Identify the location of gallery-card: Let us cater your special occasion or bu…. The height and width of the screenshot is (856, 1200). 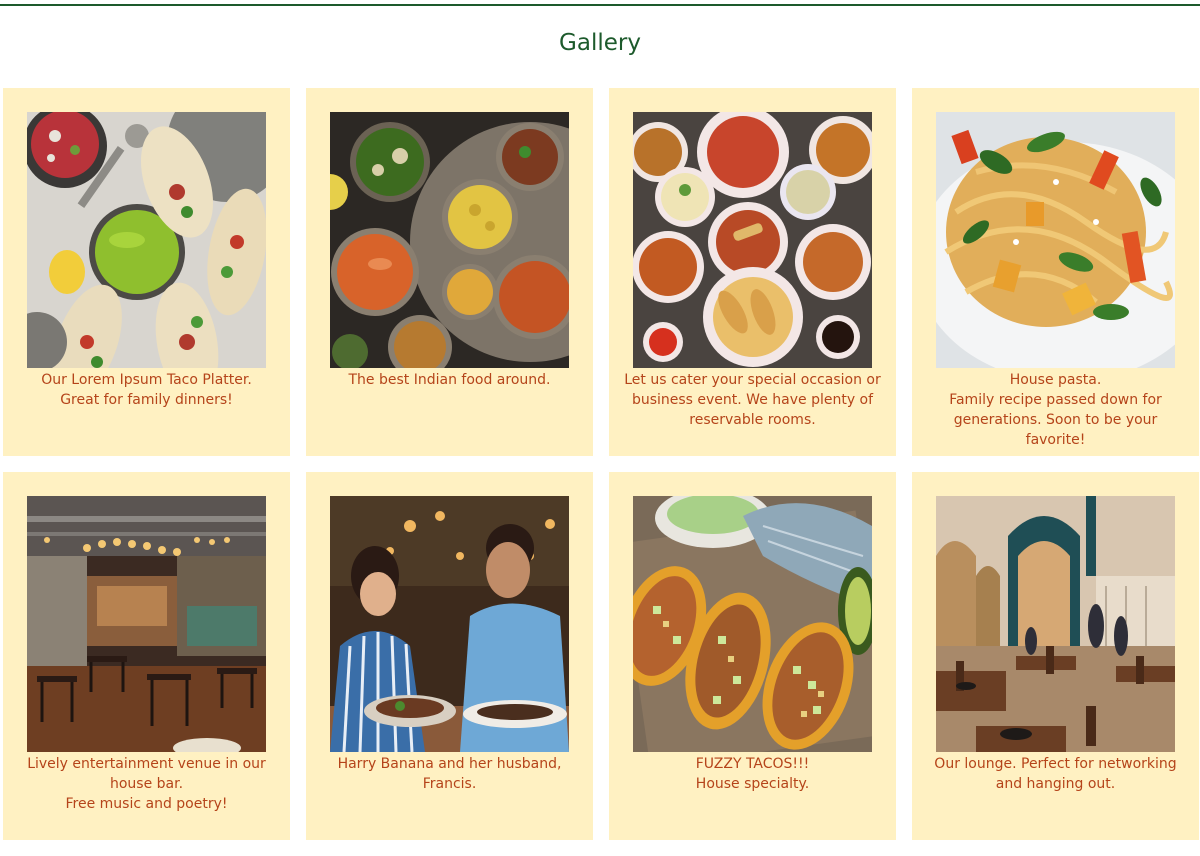
(752, 272).